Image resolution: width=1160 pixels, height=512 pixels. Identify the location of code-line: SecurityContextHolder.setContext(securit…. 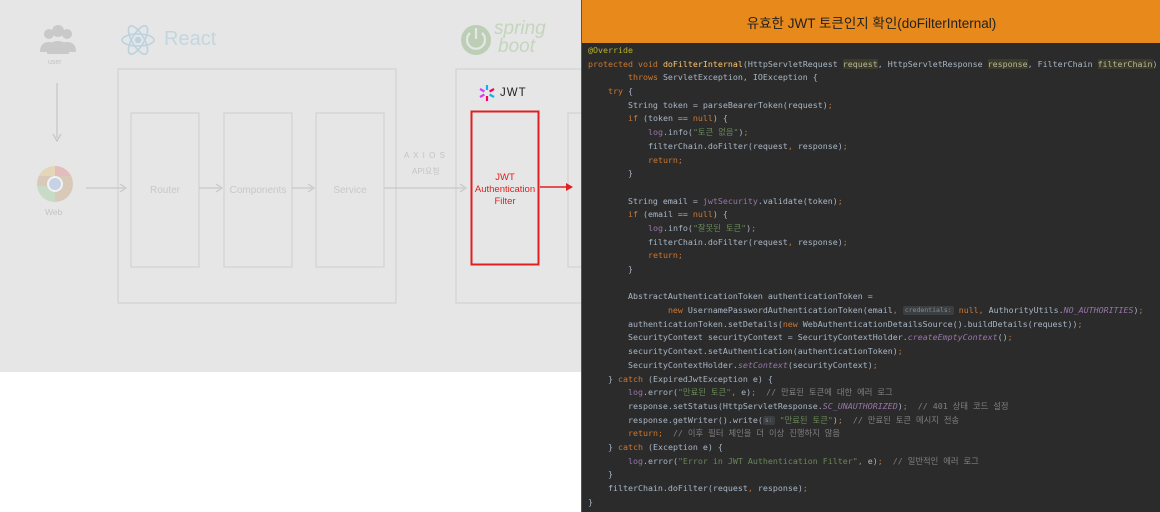
(873, 366).